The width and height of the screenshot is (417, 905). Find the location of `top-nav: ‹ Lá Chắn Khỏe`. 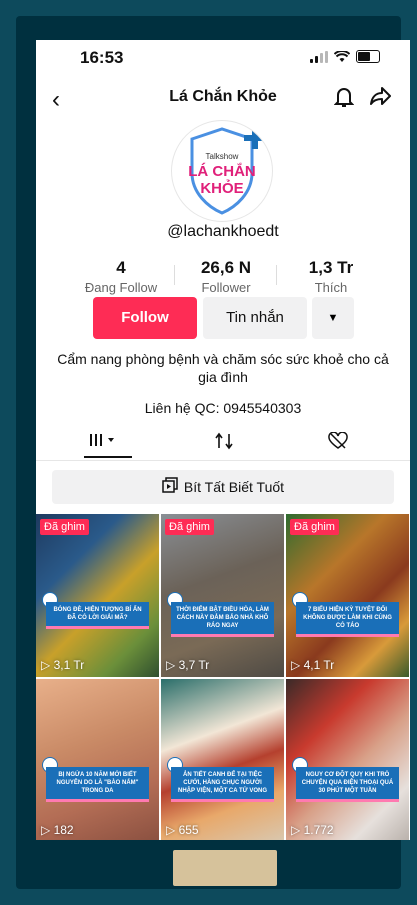

top-nav: ‹ Lá Chắn Khỏe is located at coordinates (223, 100).